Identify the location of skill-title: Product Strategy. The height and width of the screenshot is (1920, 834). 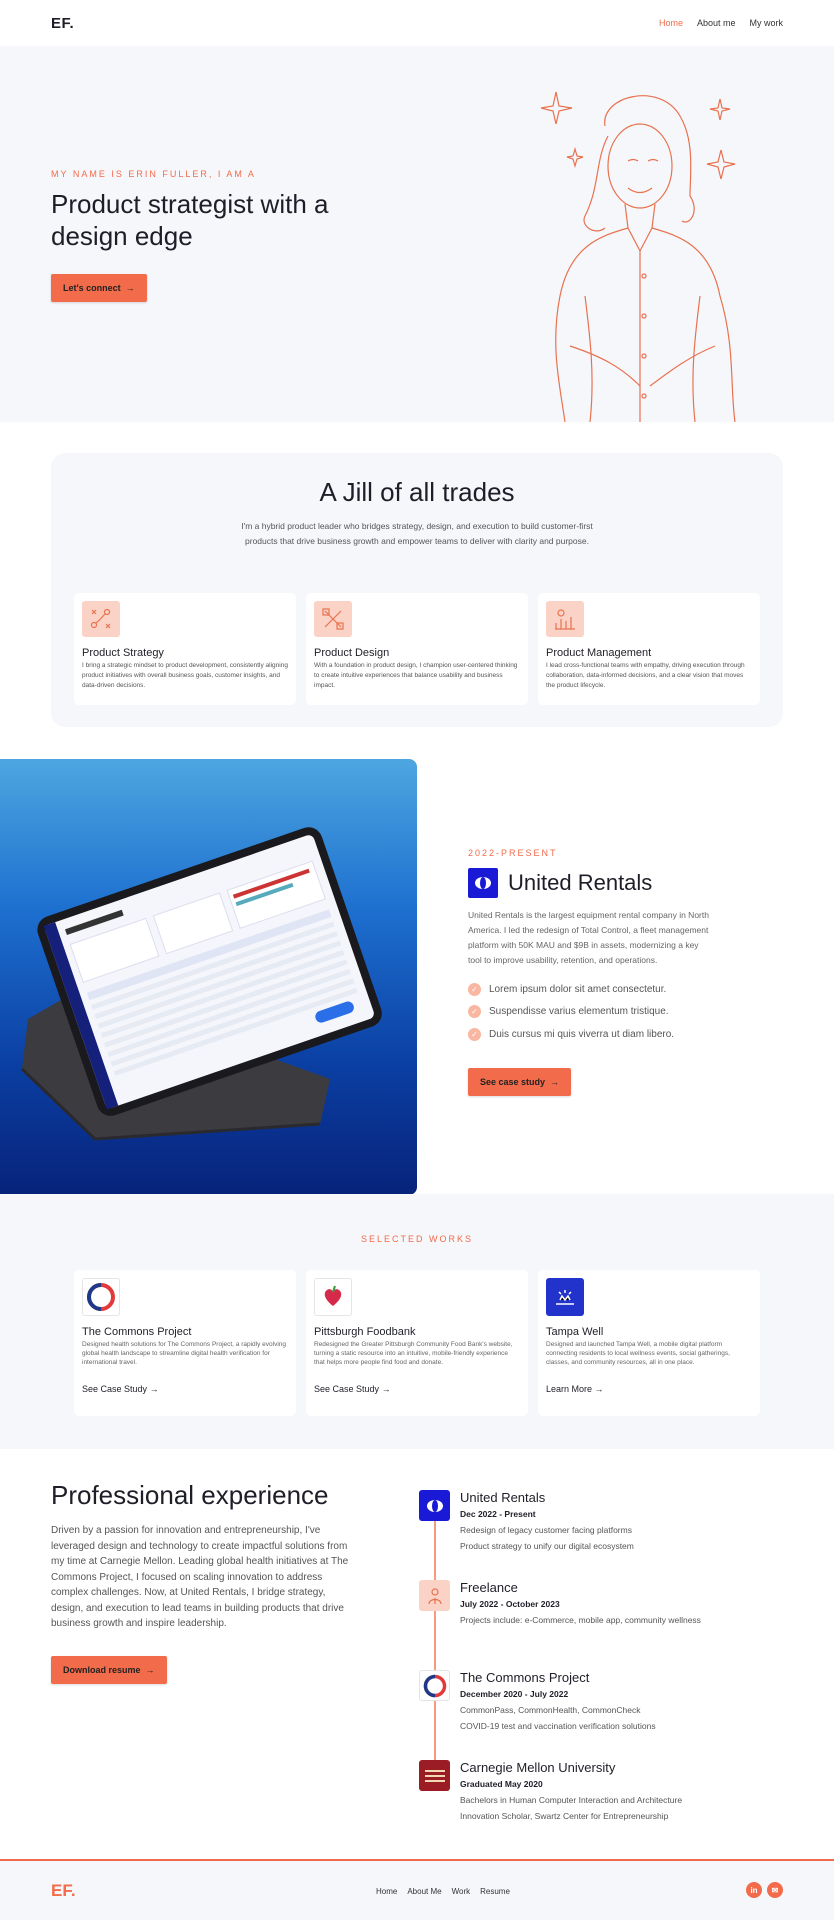
(123, 653).